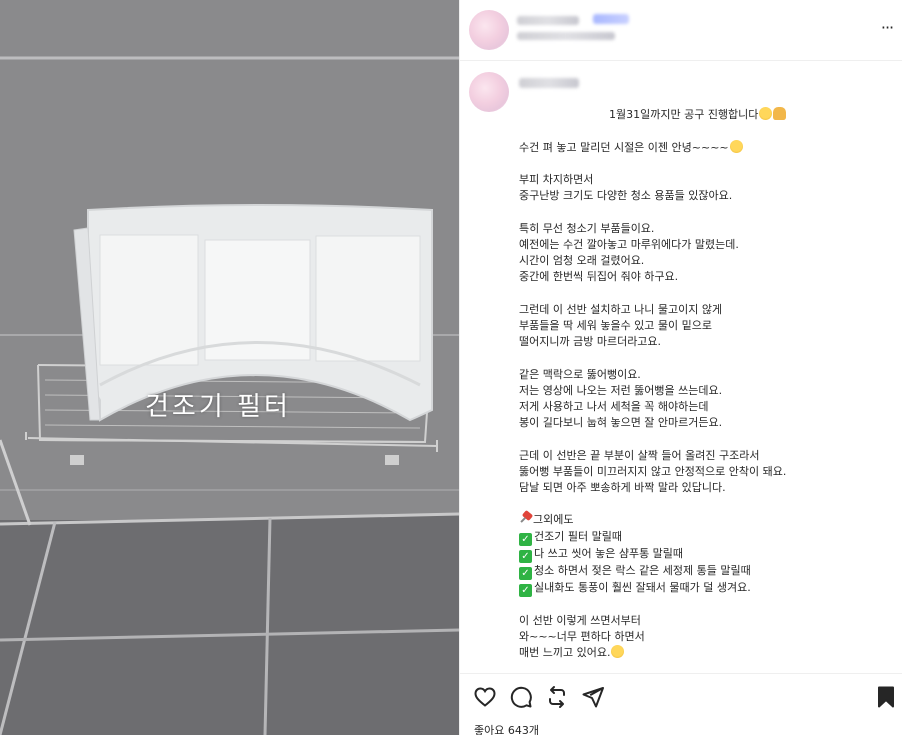 The image size is (902, 735). I want to click on caption-line-text: 건조기 필터 말릴때, so click(578, 536).